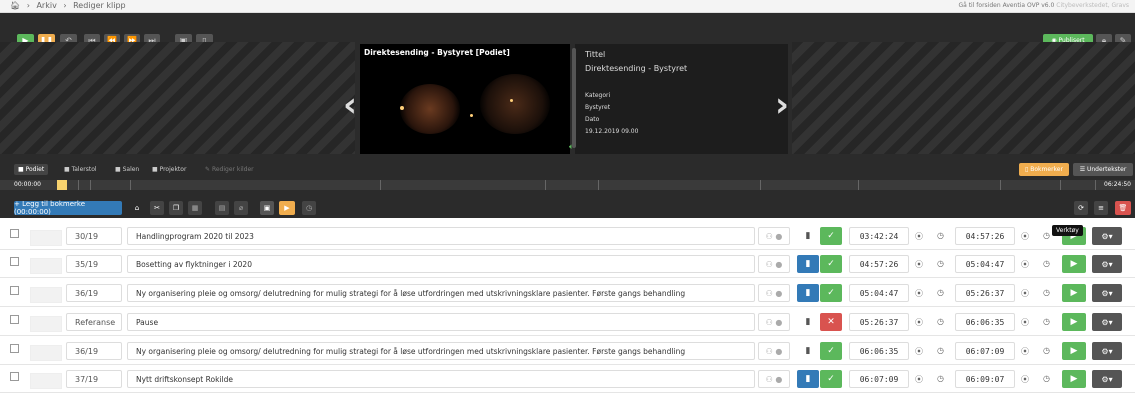 The width and height of the screenshot is (1135, 394). I want to click on video-preview, so click(465, 99).